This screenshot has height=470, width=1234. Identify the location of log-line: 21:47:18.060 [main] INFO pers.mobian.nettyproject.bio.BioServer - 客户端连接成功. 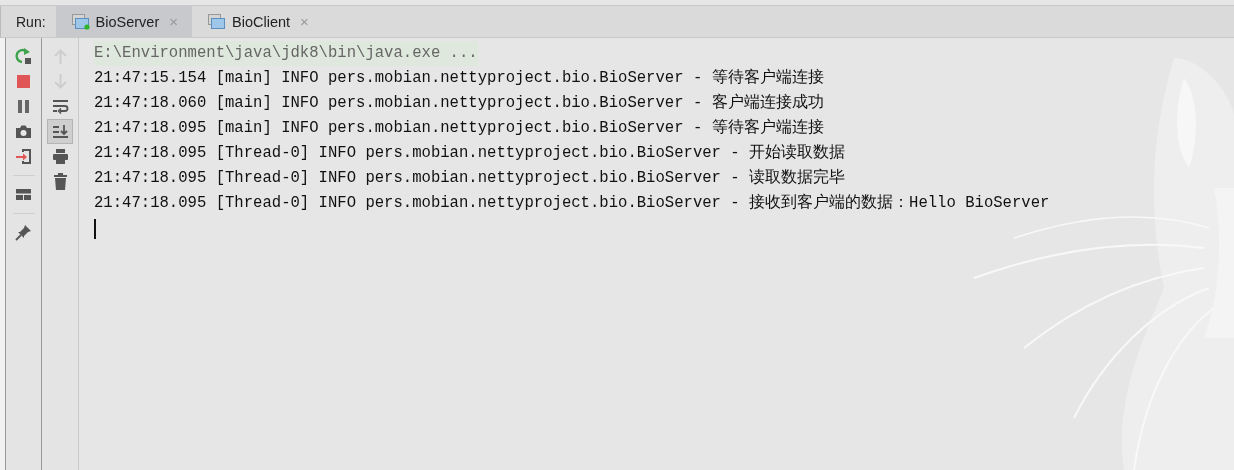
(459, 103).